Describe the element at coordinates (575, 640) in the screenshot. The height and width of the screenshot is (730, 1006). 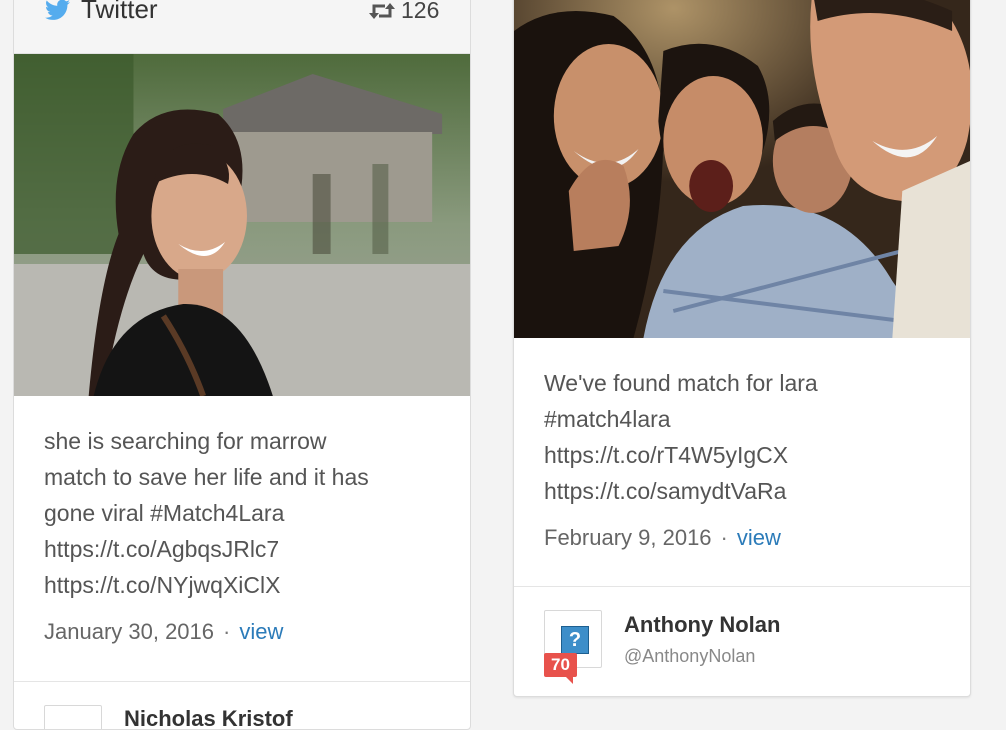
I see `default-avatar-icon: ?` at that location.